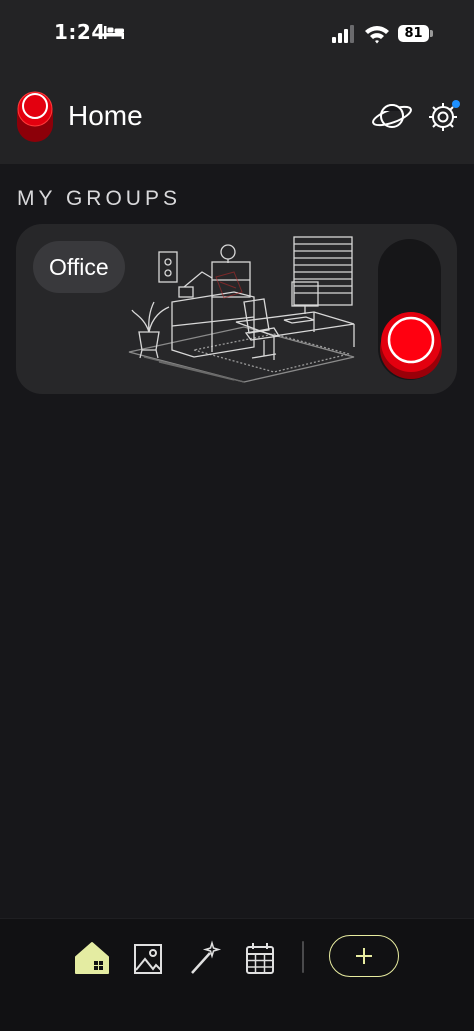 The image size is (474, 1031). I want to click on calendar-icon, so click(260, 959).